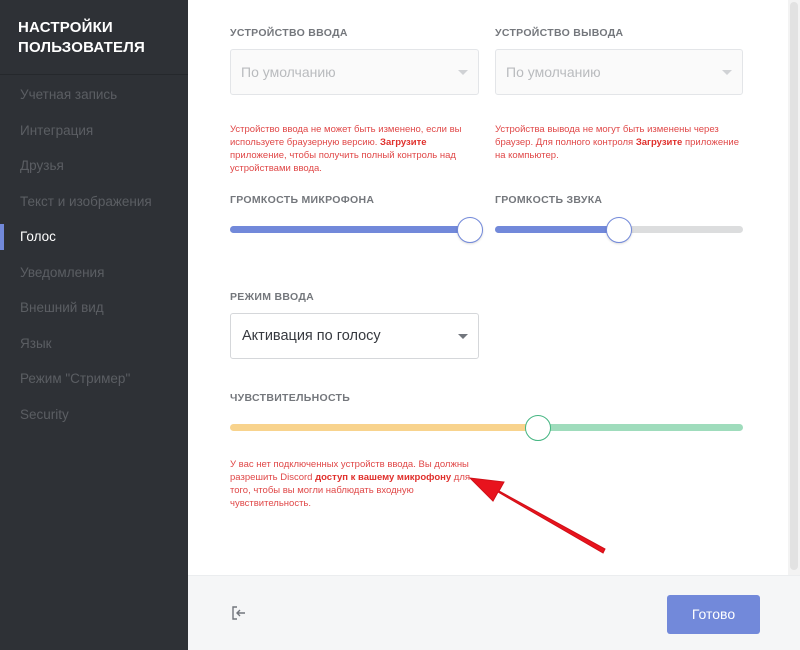 The image size is (800, 650). I want to click on sensitivity-high-segment, so click(640, 427).